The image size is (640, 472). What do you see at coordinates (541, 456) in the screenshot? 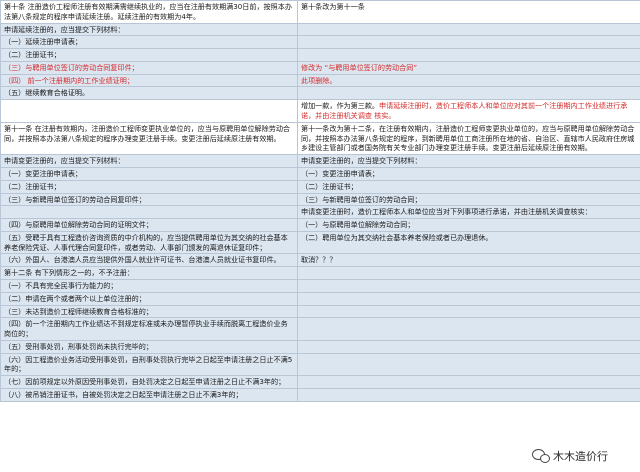
I see `wechat-icon` at bounding box center [541, 456].